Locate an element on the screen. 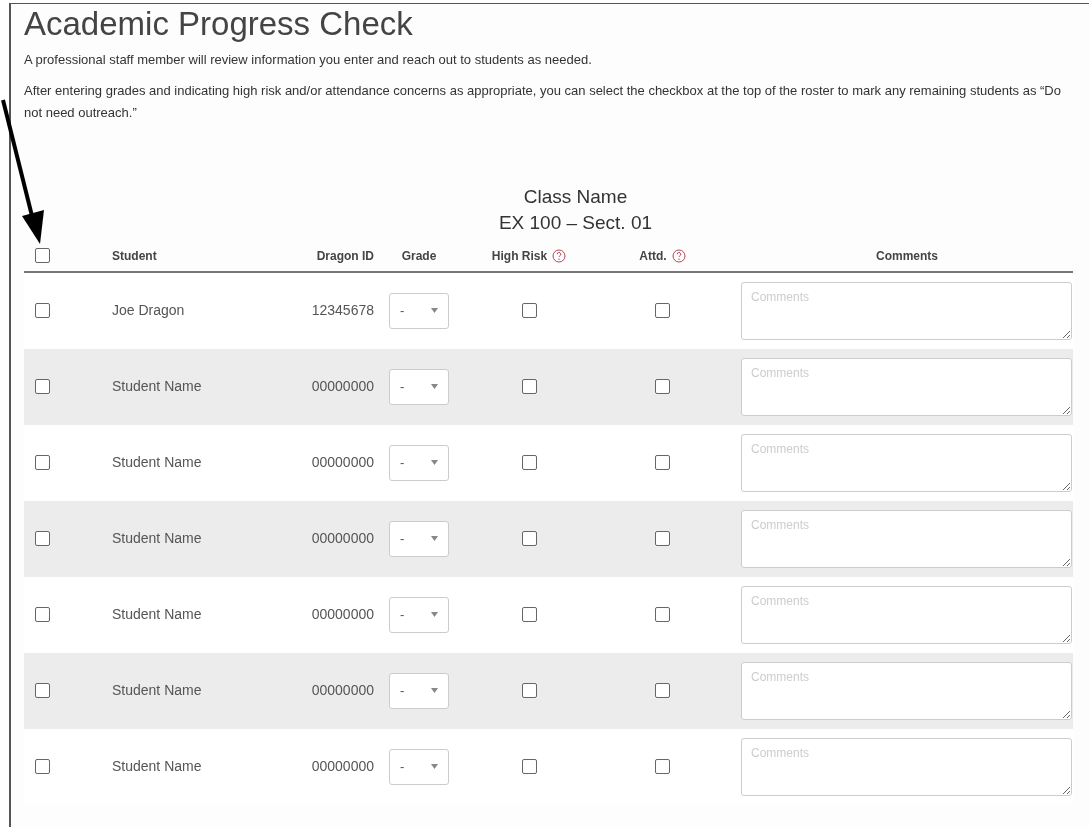 The image size is (1089, 827). section-name: EX 100 – Sect. 01 is located at coordinates (575, 222).